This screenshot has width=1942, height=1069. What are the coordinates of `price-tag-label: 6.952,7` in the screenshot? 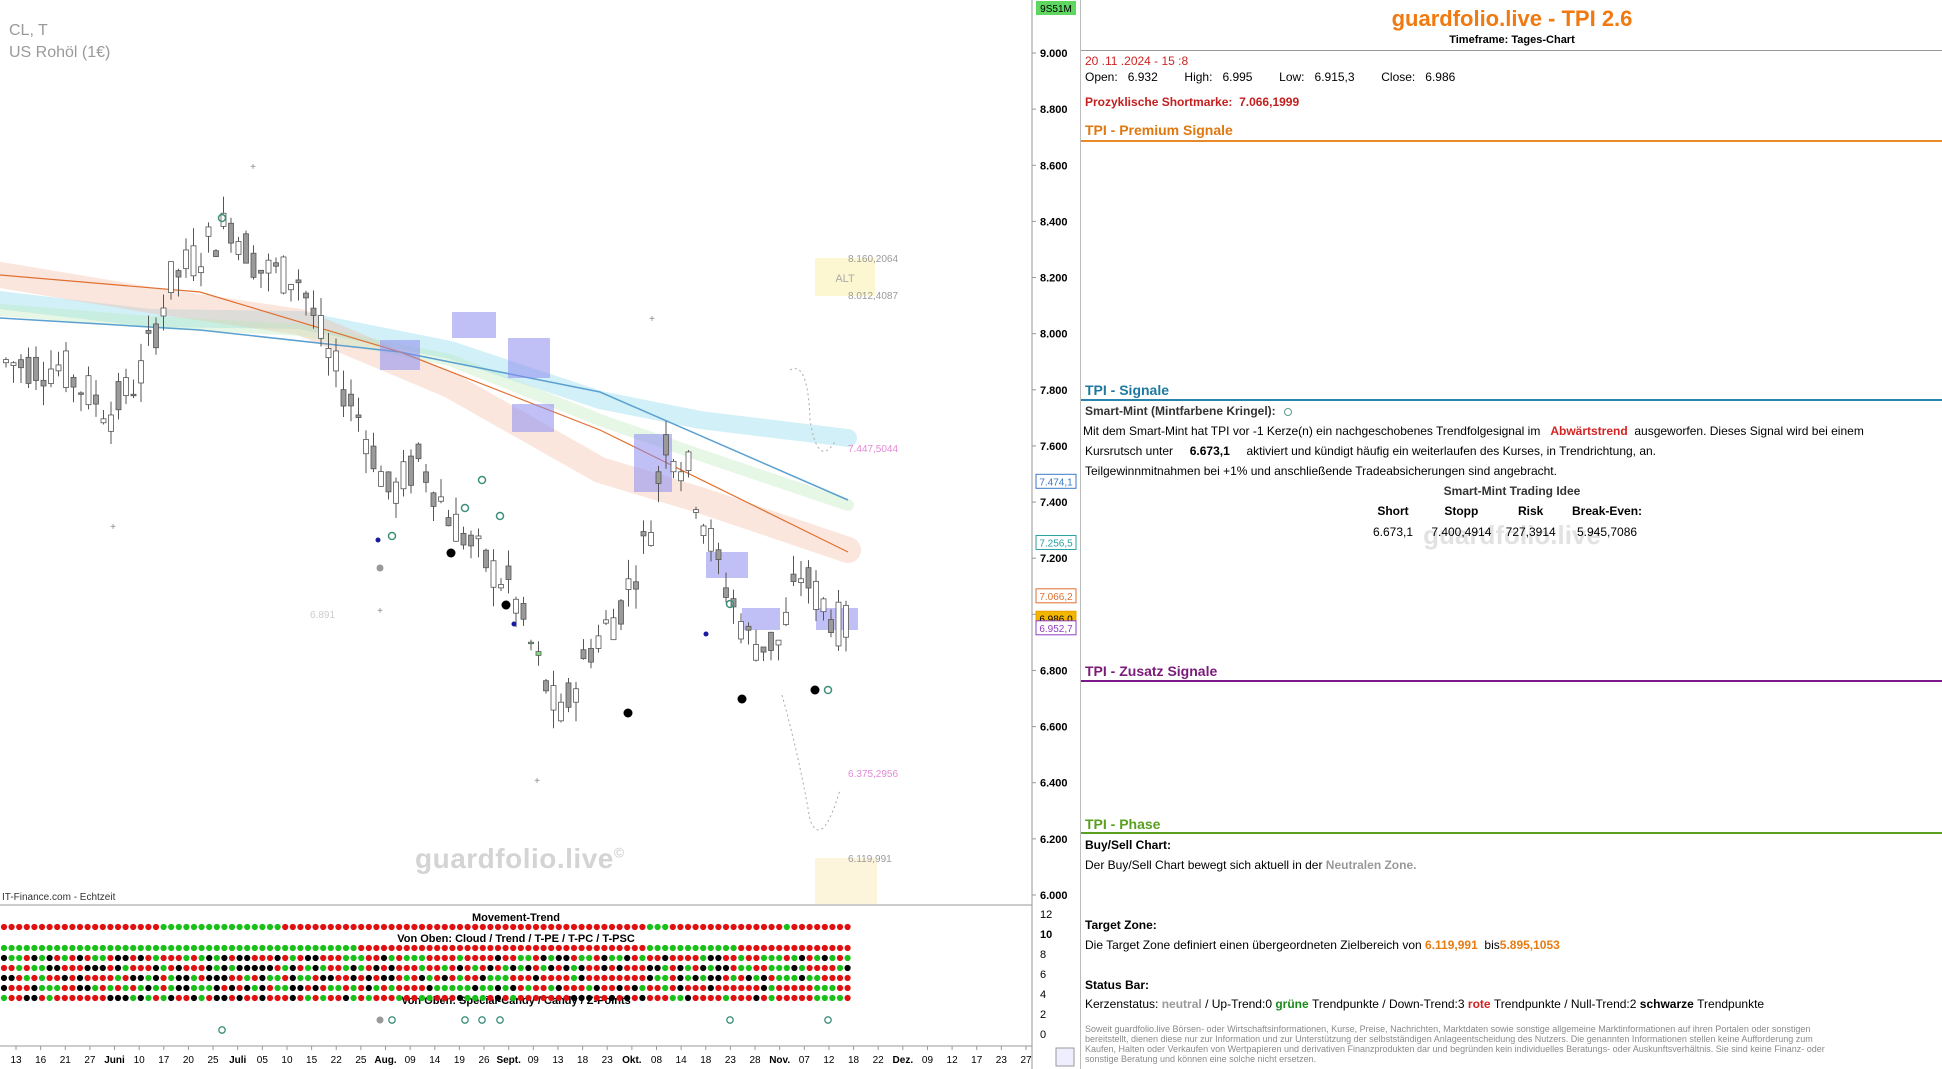 It's located at (1056, 629).